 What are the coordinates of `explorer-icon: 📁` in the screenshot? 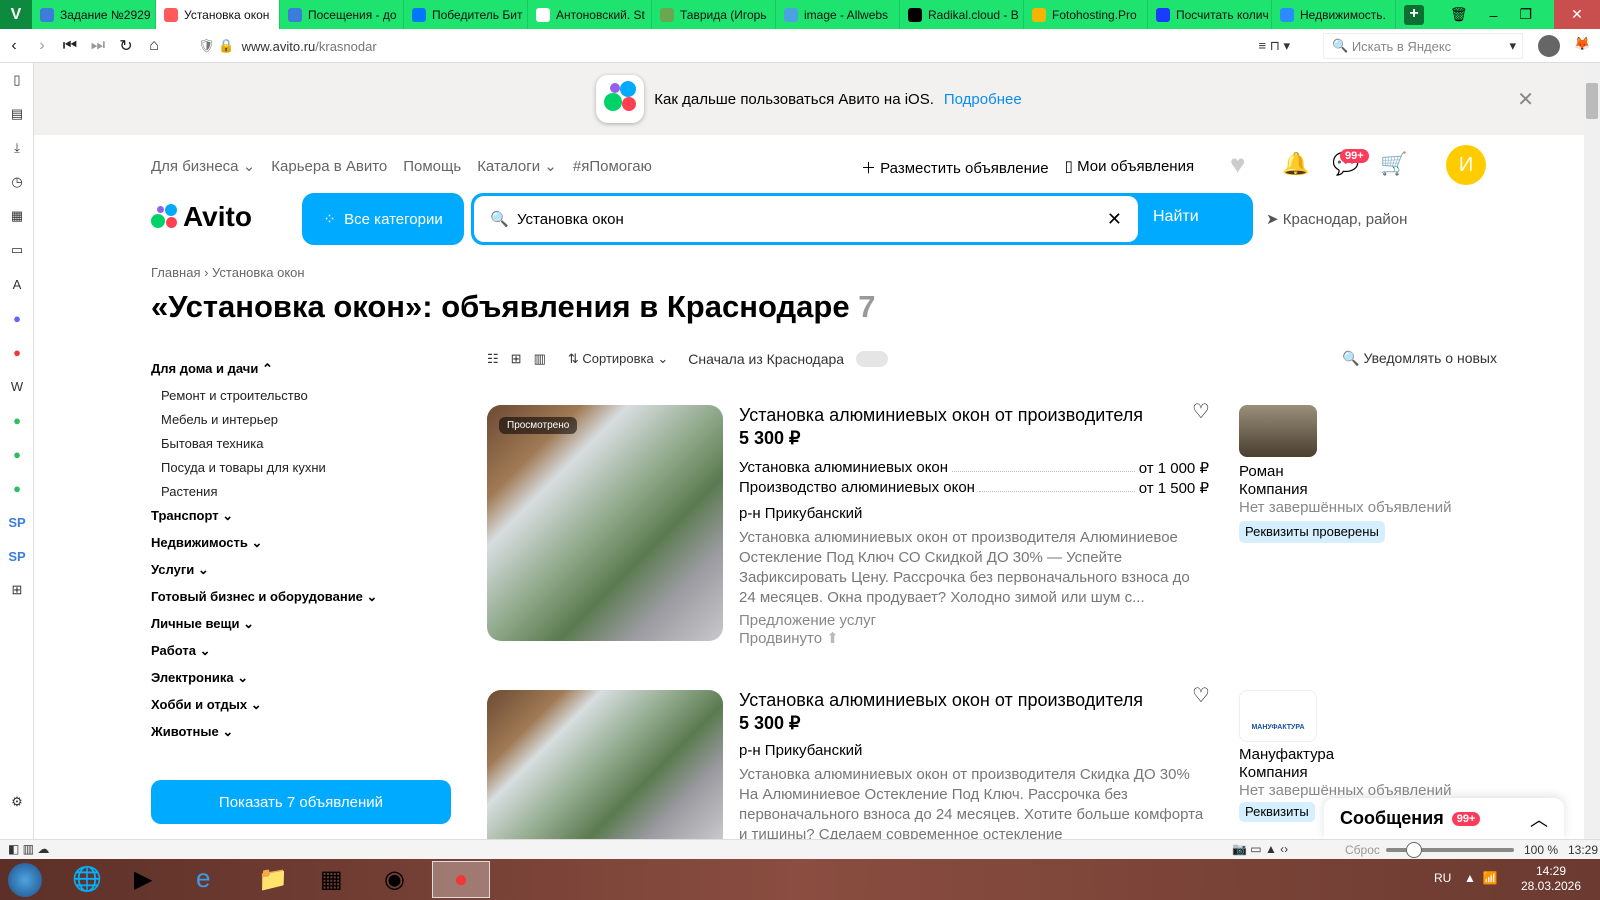 It's located at (273, 879).